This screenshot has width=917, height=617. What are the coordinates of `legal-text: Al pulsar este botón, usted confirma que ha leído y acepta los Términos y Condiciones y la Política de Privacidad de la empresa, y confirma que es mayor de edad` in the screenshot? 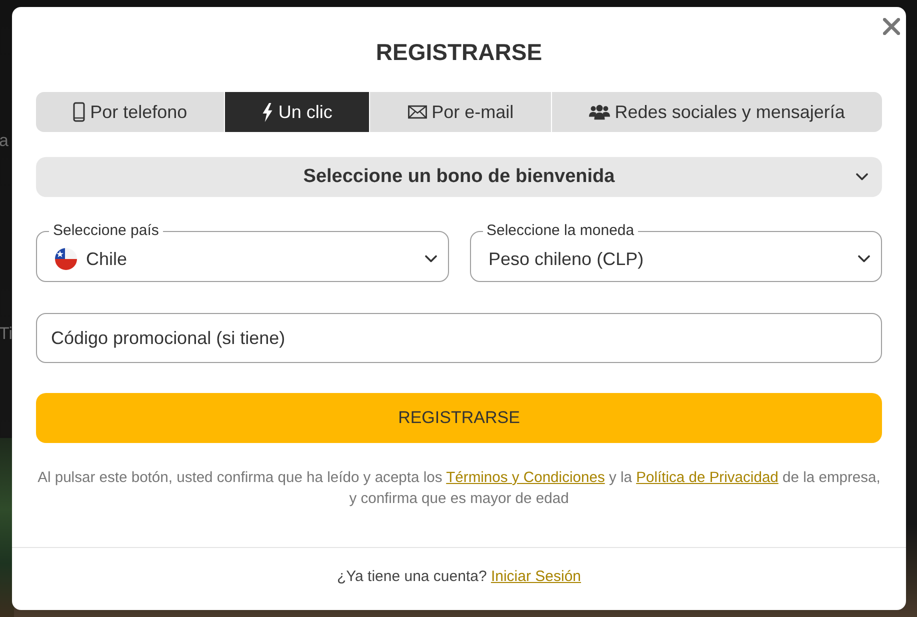 It's located at (459, 489).